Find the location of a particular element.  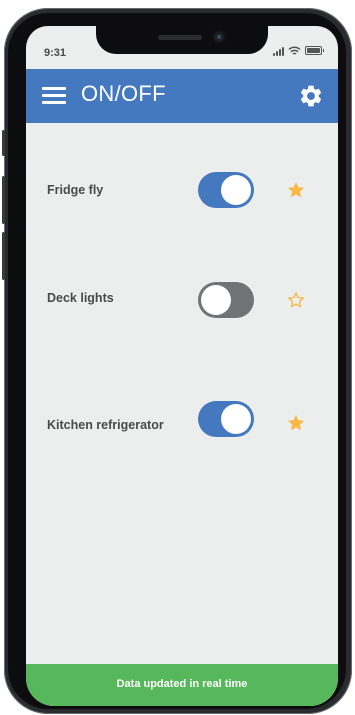

battery-icon is located at coordinates (314, 50).